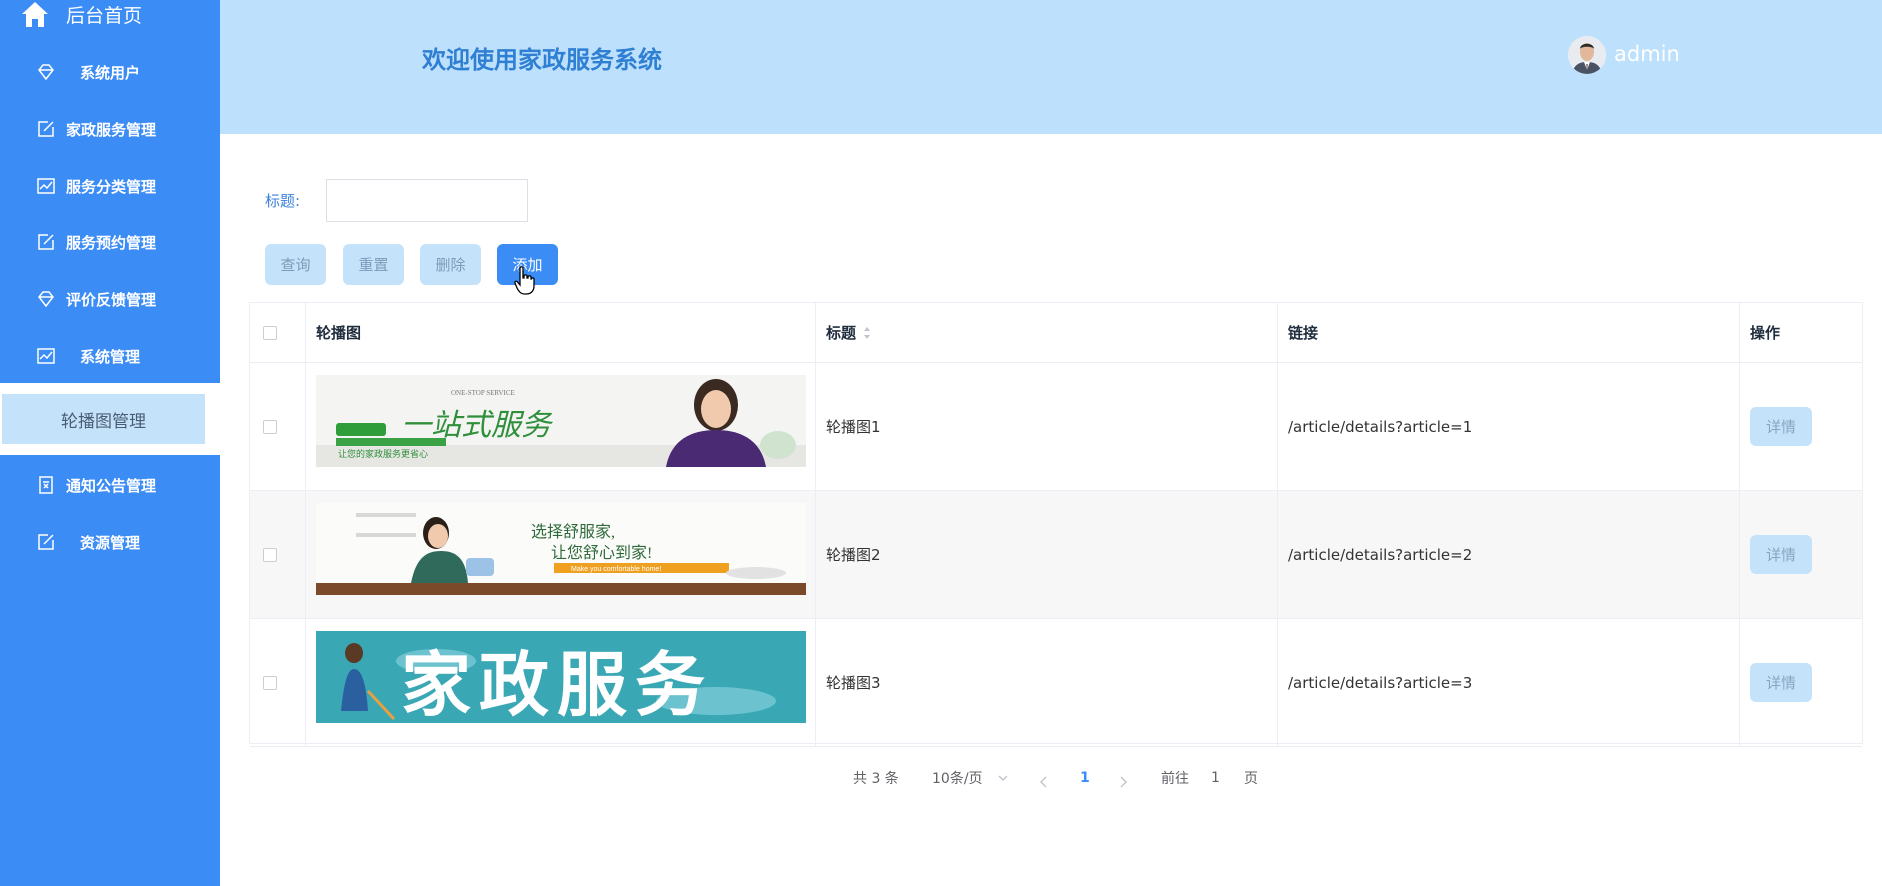 This screenshot has height=886, width=1882. What do you see at coordinates (373, 264) in the screenshot?
I see `reset-button: 重置` at bounding box center [373, 264].